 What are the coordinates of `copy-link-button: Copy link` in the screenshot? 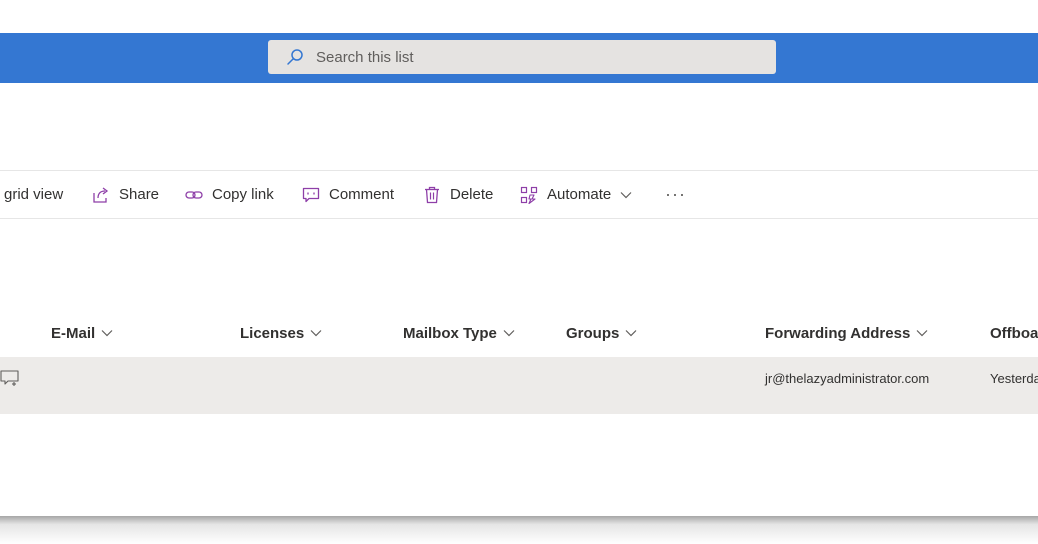 It's located at (229, 194).